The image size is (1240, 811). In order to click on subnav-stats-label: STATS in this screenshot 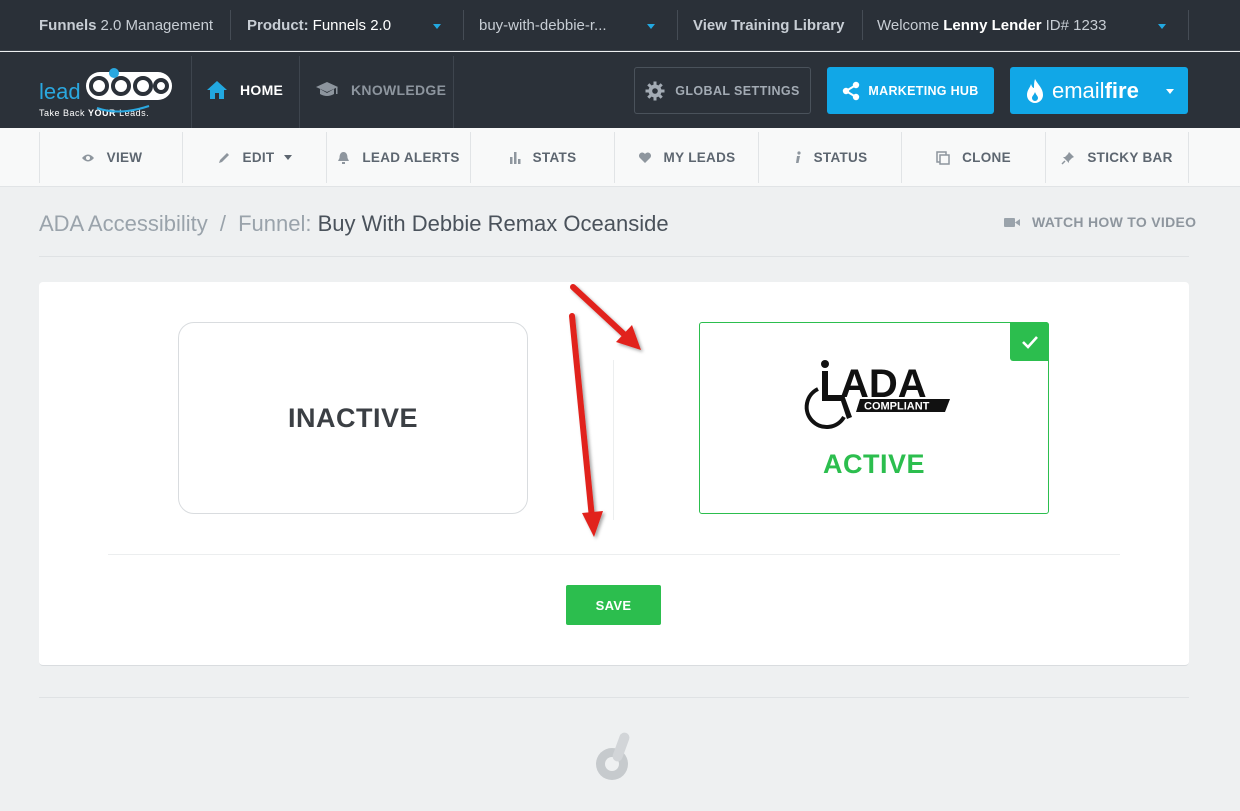, I will do `click(554, 157)`.